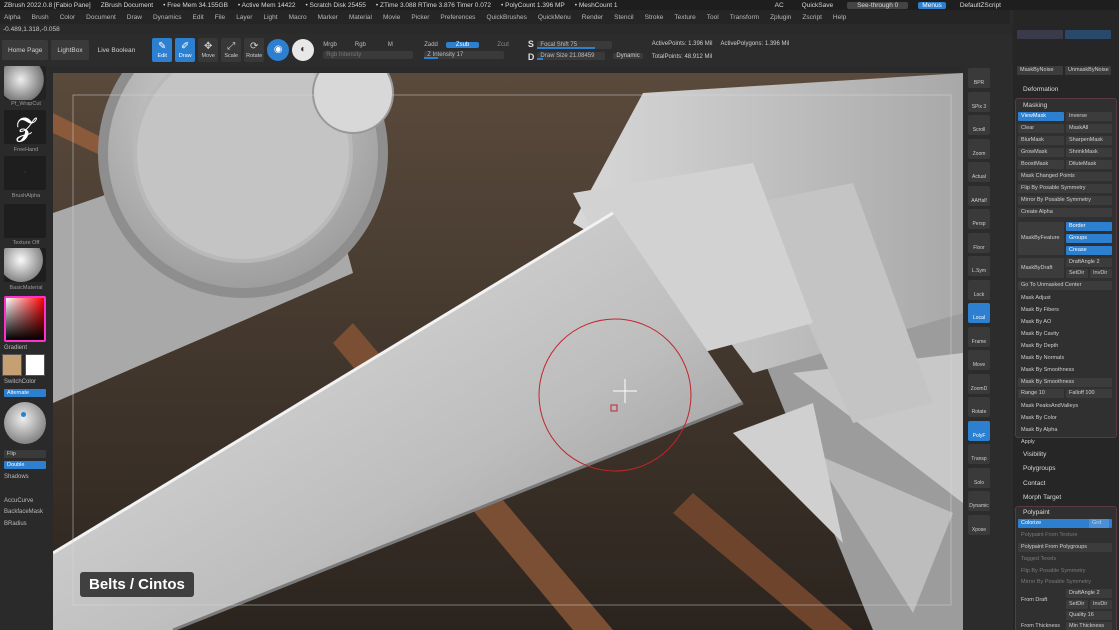 Image resolution: width=1119 pixels, height=630 pixels. Describe the element at coordinates (15, 524) in the screenshot. I see `bradius-button: BRadius` at that location.